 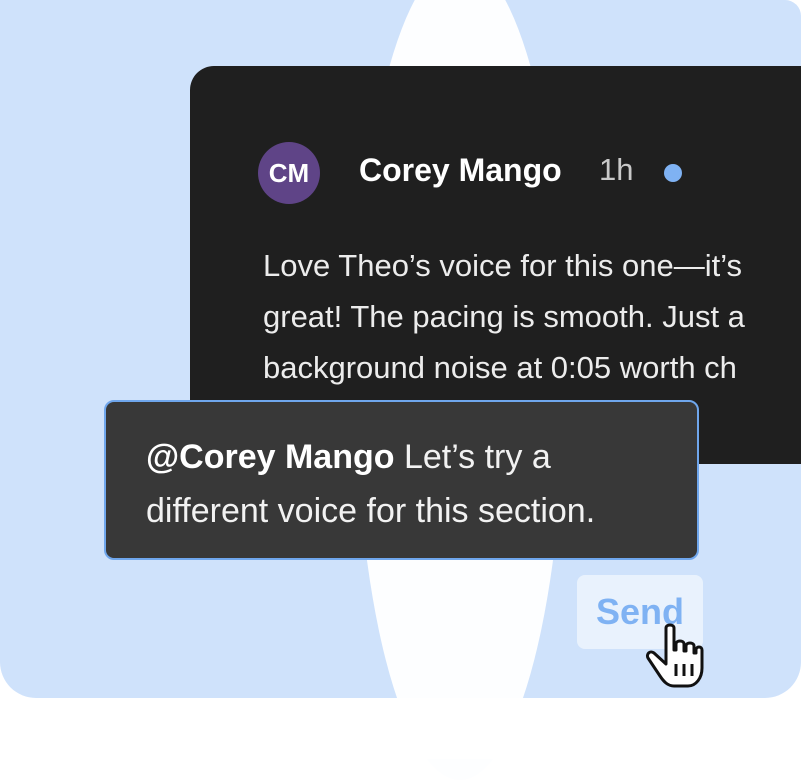 I want to click on comment-timestamp: 1h, so click(x=616, y=169).